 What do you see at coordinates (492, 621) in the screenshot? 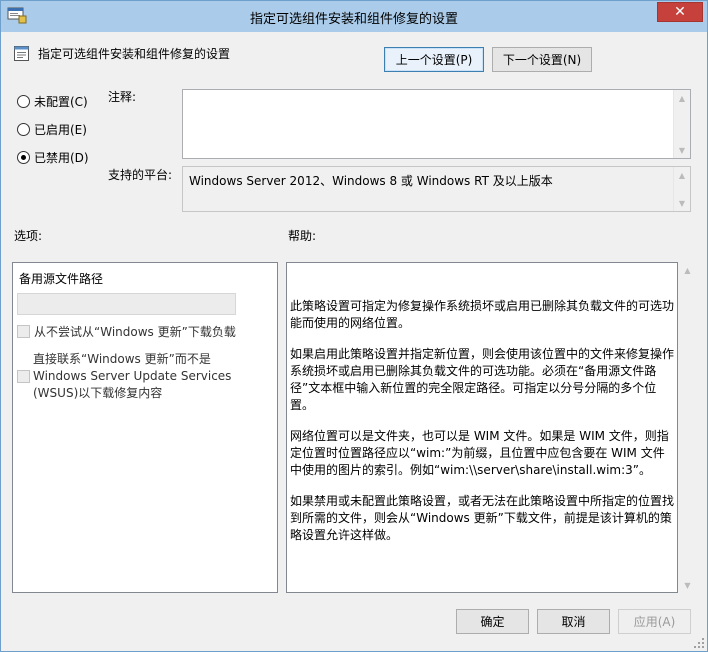
I see `ok-button: 确定` at bounding box center [492, 621].